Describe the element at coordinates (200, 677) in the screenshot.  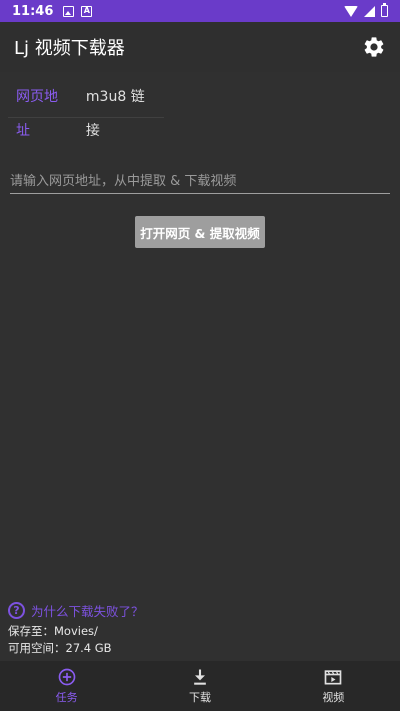
I see `download-icon` at that location.